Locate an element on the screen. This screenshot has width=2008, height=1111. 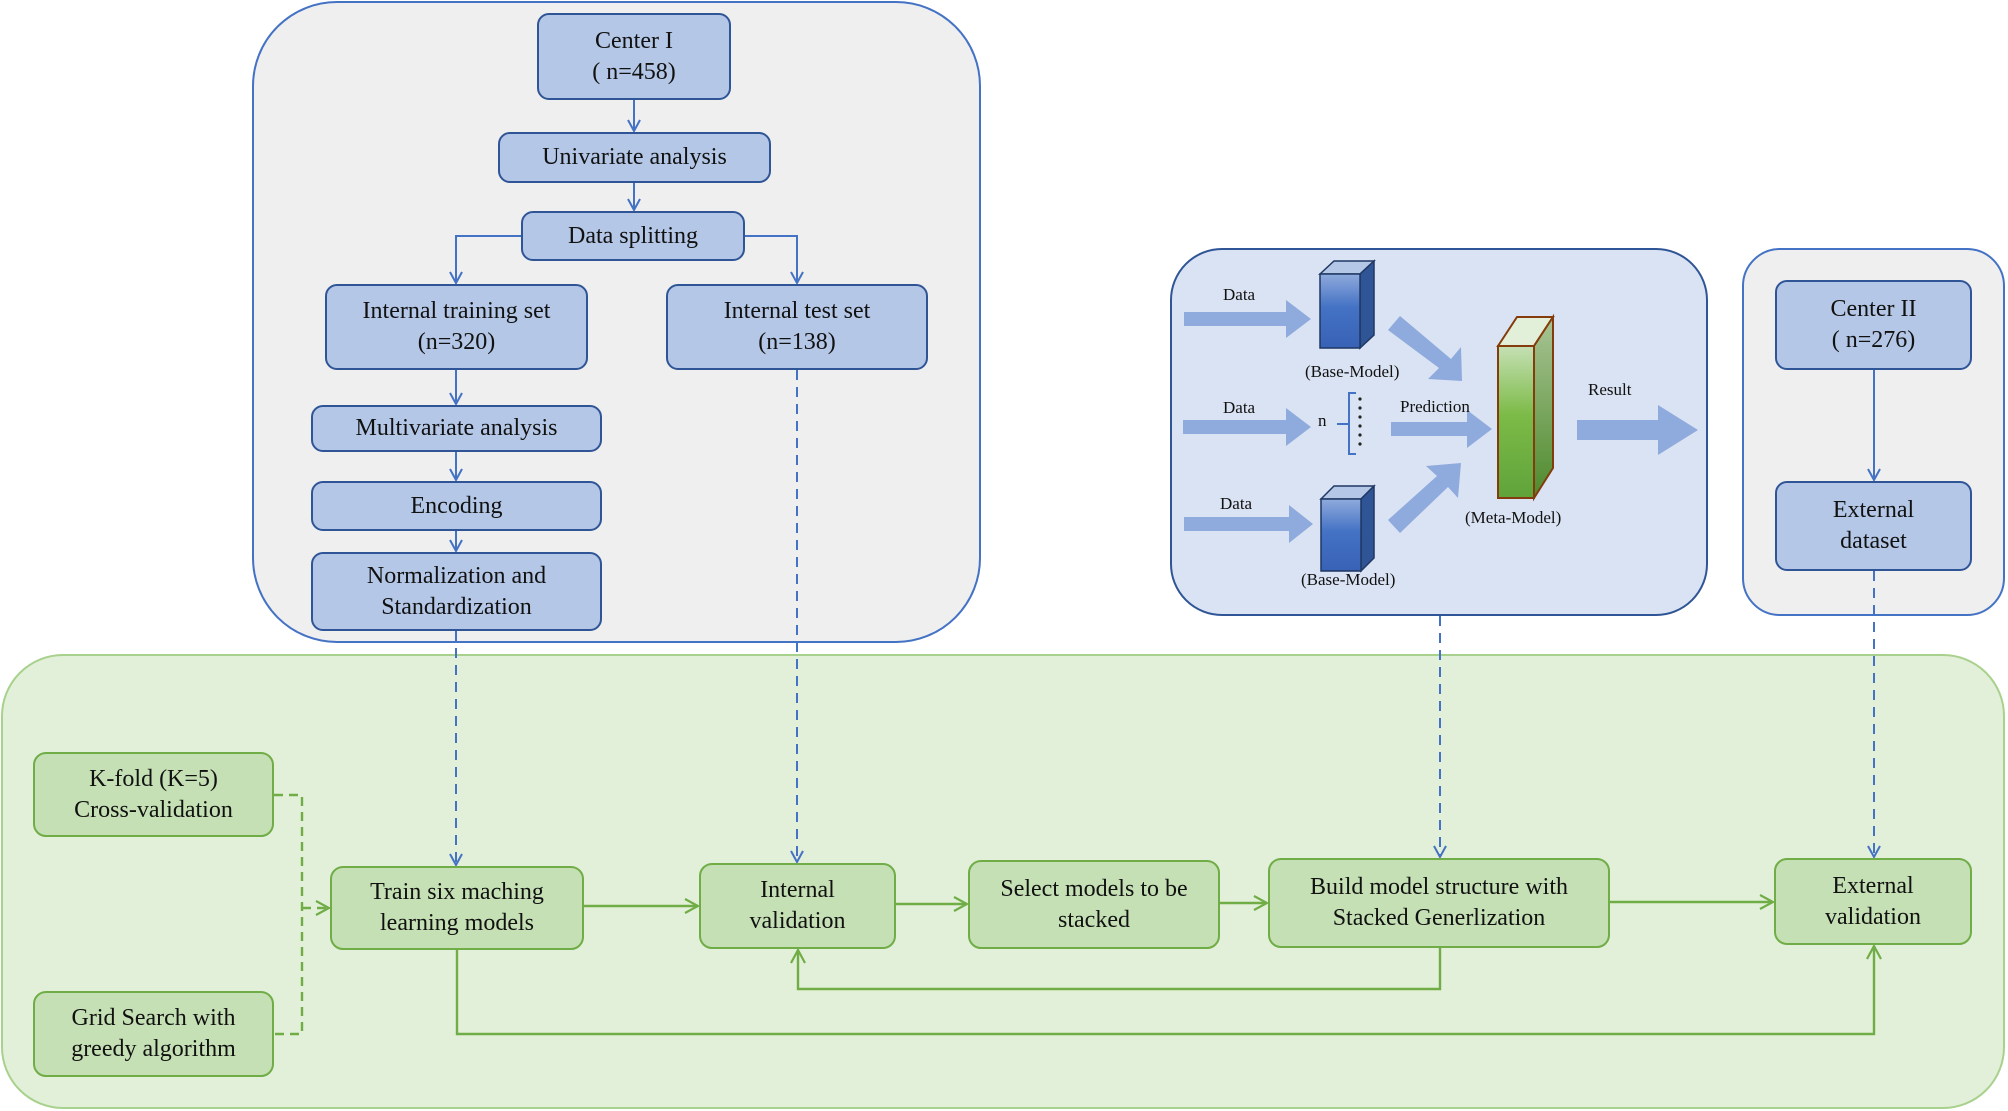
train-models-line2: learning models is located at coordinates (457, 923).